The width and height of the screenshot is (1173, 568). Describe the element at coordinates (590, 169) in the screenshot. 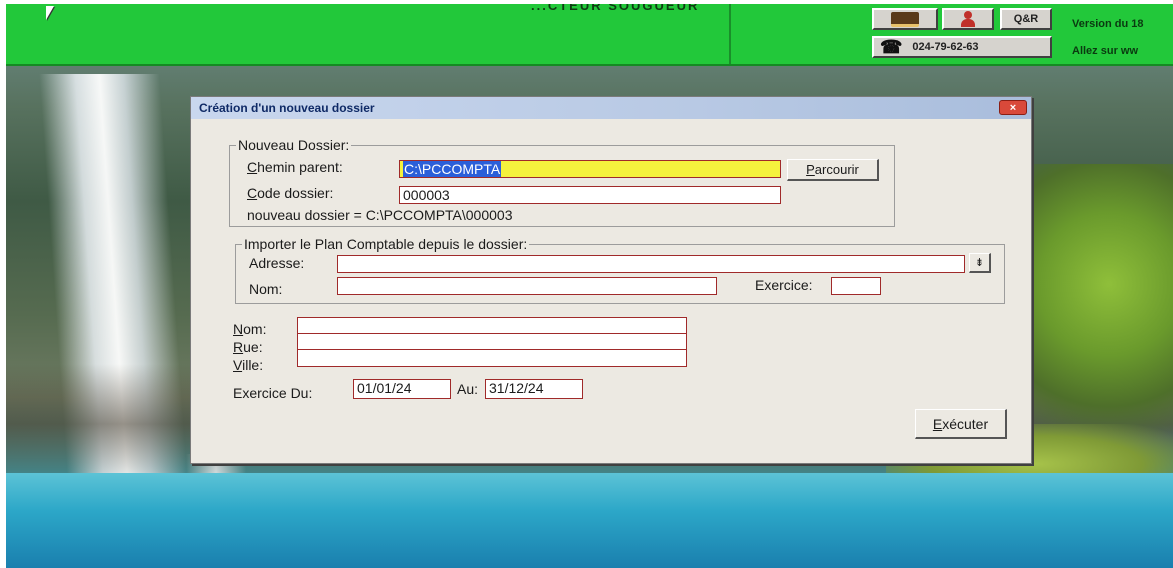

I see `parent-path-input: C:\PCCOMPTA` at that location.